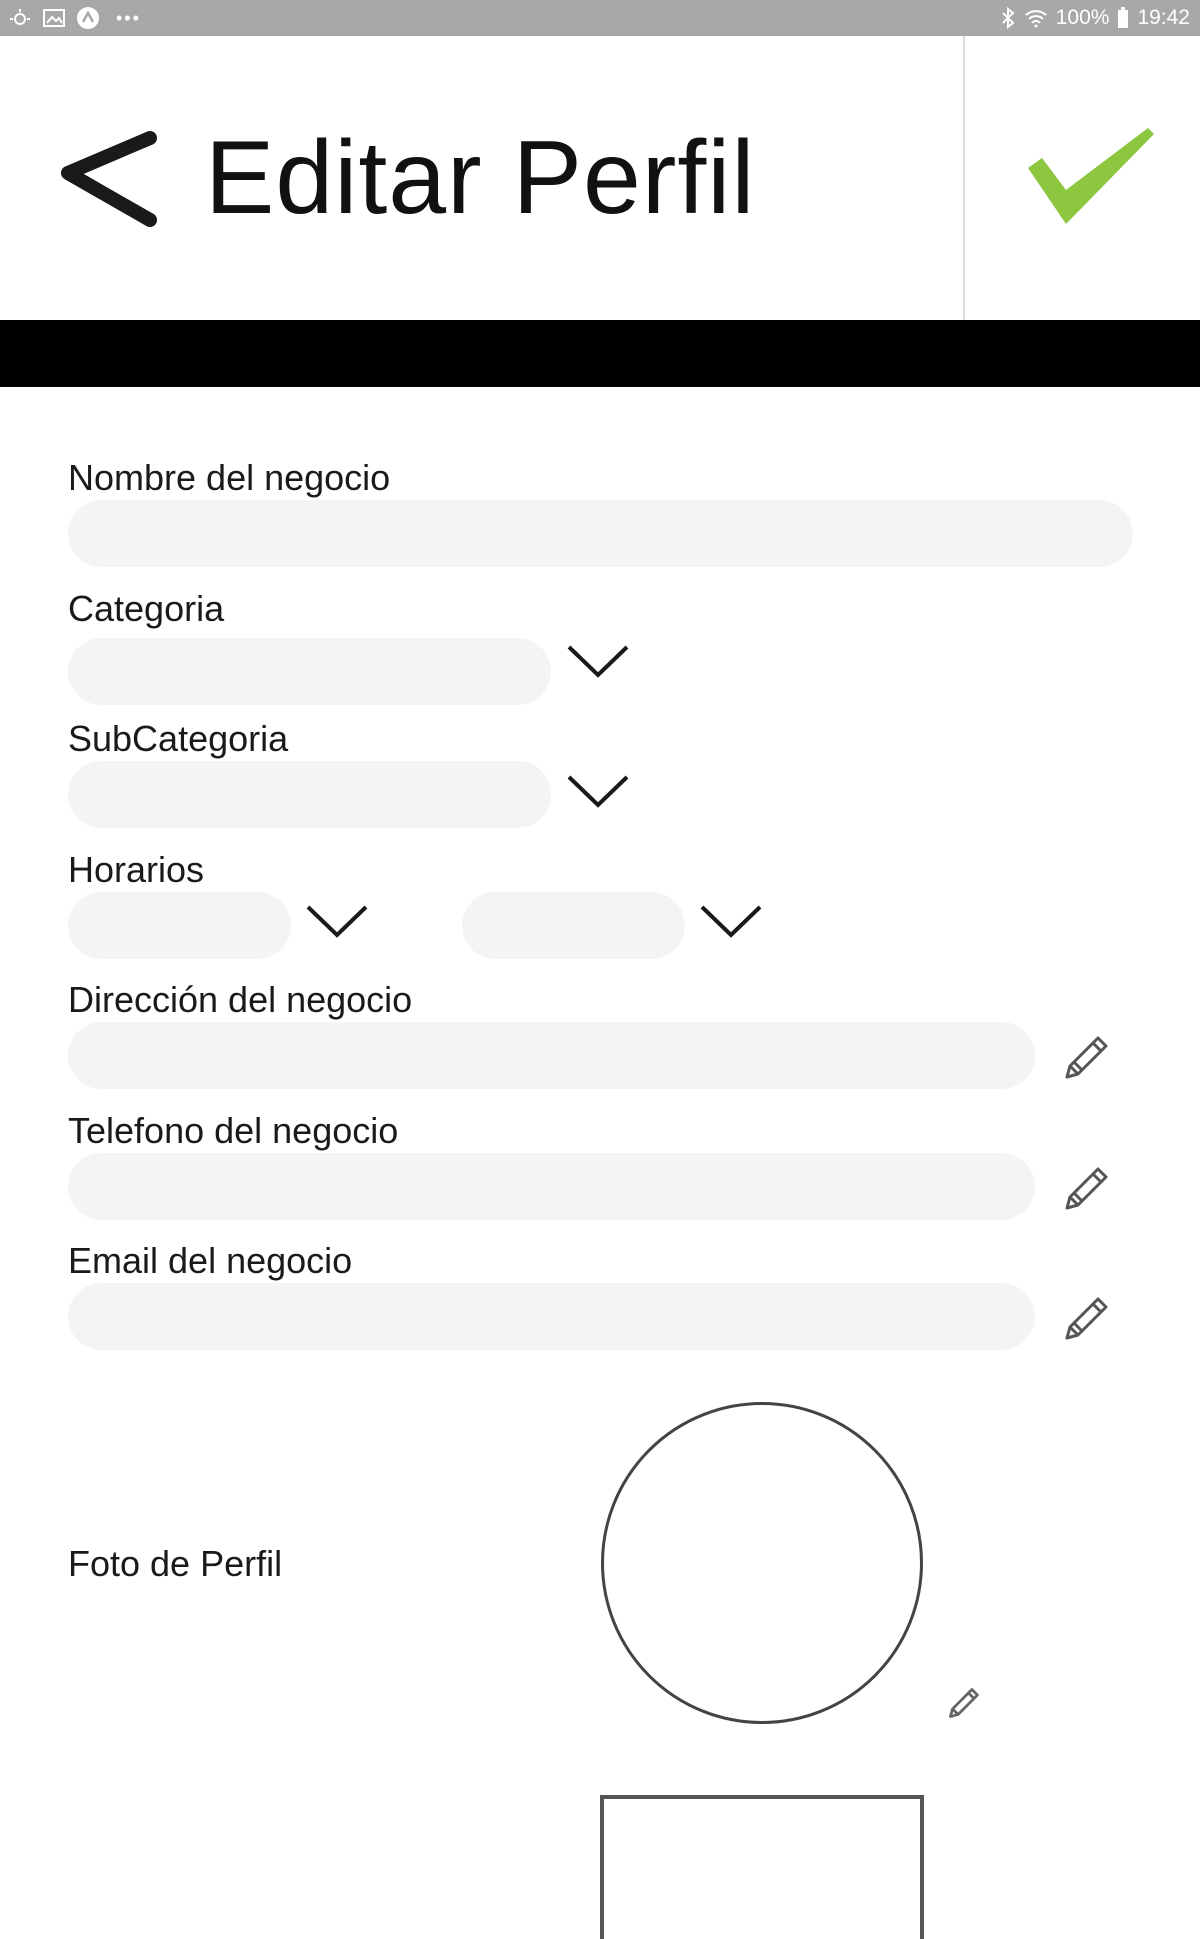  What do you see at coordinates (1163, 17) in the screenshot?
I see `status-time: 19:42` at bounding box center [1163, 17].